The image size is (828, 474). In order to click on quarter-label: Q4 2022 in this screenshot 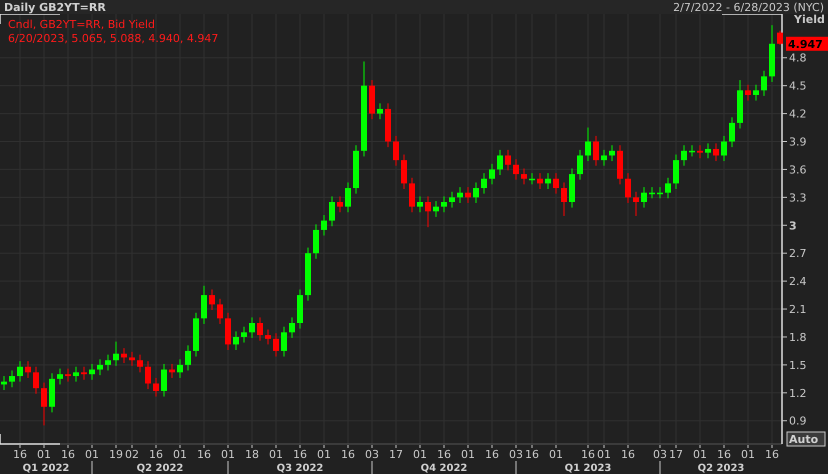, I will do `click(444, 468)`.